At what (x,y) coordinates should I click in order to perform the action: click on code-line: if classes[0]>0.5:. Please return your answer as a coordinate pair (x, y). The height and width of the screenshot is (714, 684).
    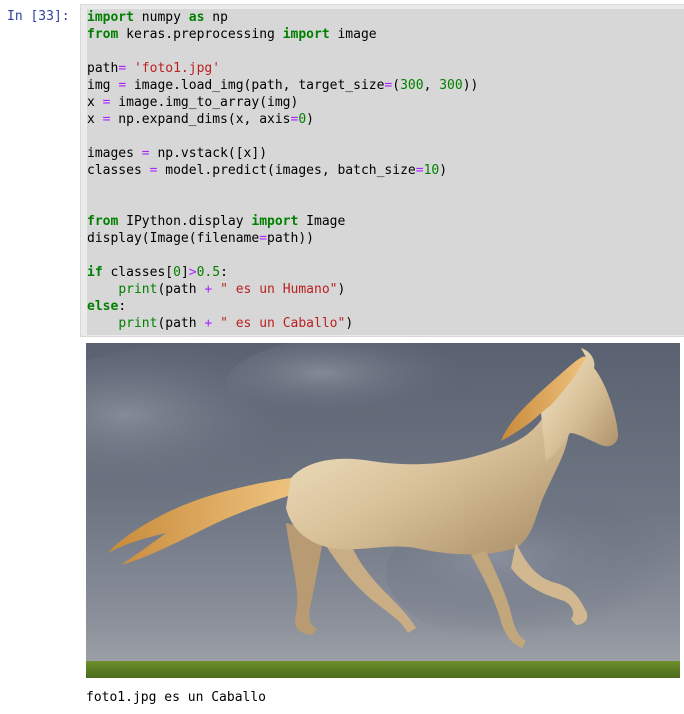
    Looking at the image, I should click on (385, 272).